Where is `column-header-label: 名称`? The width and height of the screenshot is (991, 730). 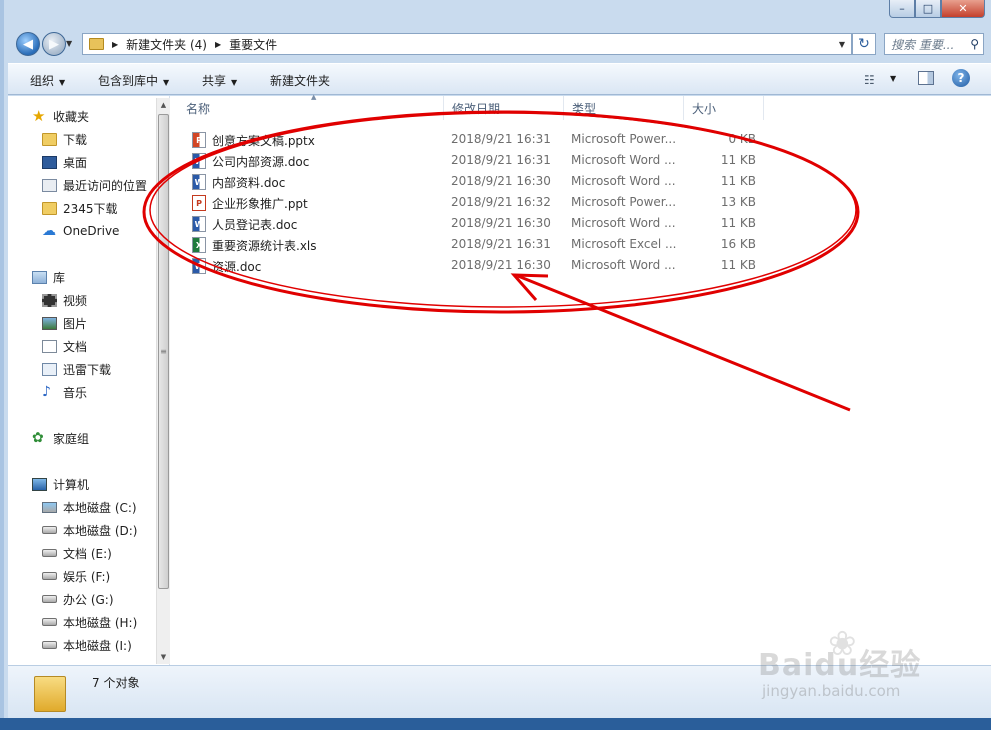
column-header-label: 名称 is located at coordinates (198, 108).